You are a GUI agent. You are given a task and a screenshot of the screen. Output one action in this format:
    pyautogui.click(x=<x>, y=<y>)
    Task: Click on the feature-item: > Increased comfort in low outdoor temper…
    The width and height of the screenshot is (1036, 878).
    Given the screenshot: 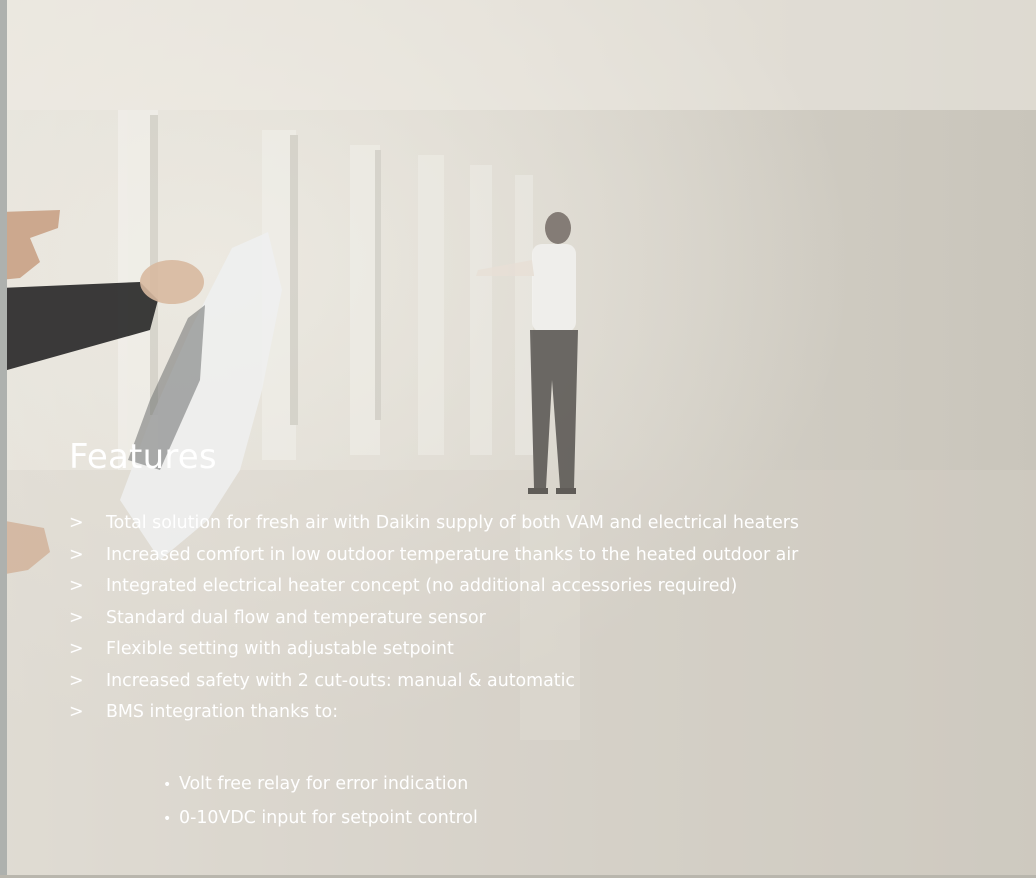 What is the action you would take?
    pyautogui.click(x=549, y=556)
    